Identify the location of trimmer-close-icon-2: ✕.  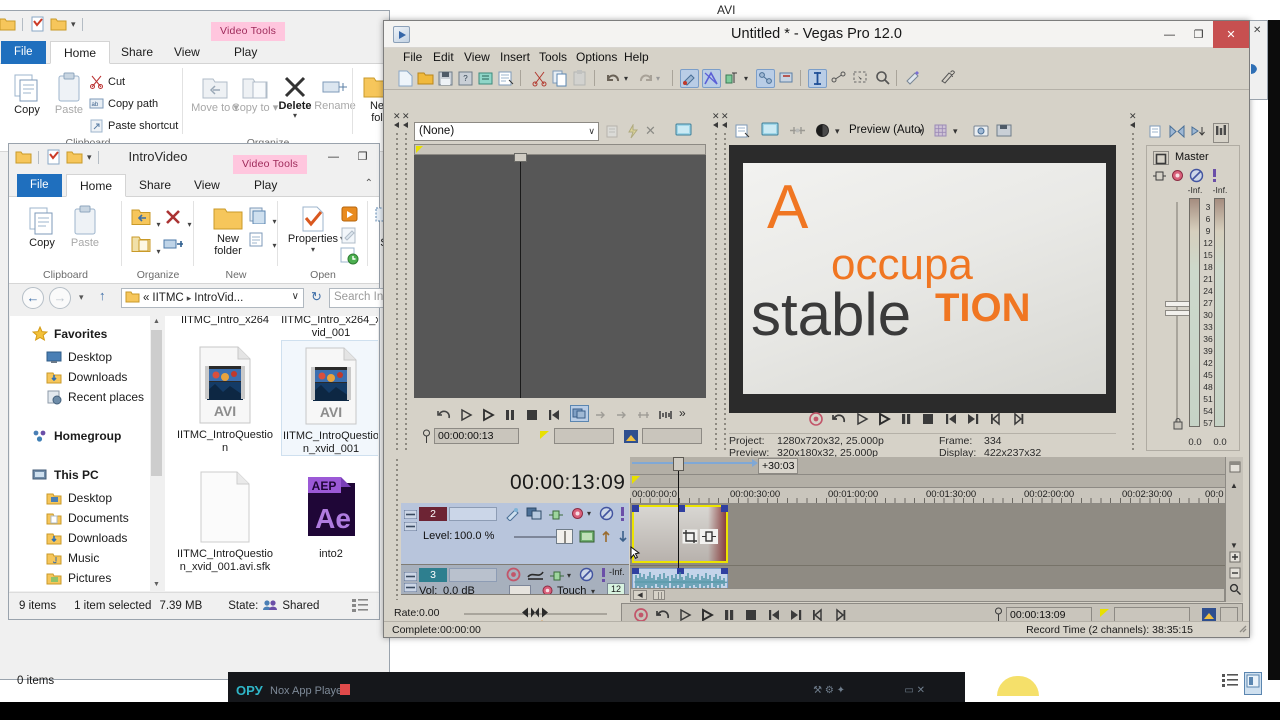
(406, 116).